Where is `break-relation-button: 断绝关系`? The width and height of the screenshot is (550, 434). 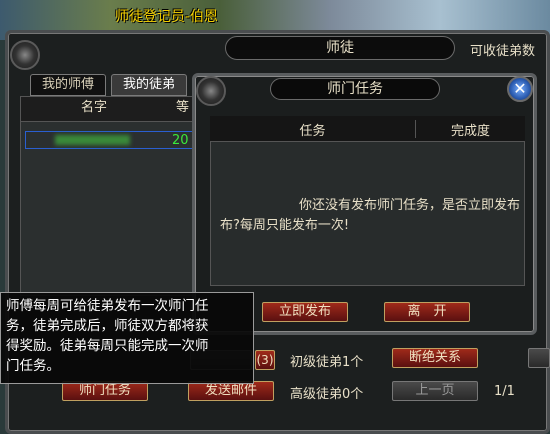
break-relation-button: 断绝关系 is located at coordinates (435, 358).